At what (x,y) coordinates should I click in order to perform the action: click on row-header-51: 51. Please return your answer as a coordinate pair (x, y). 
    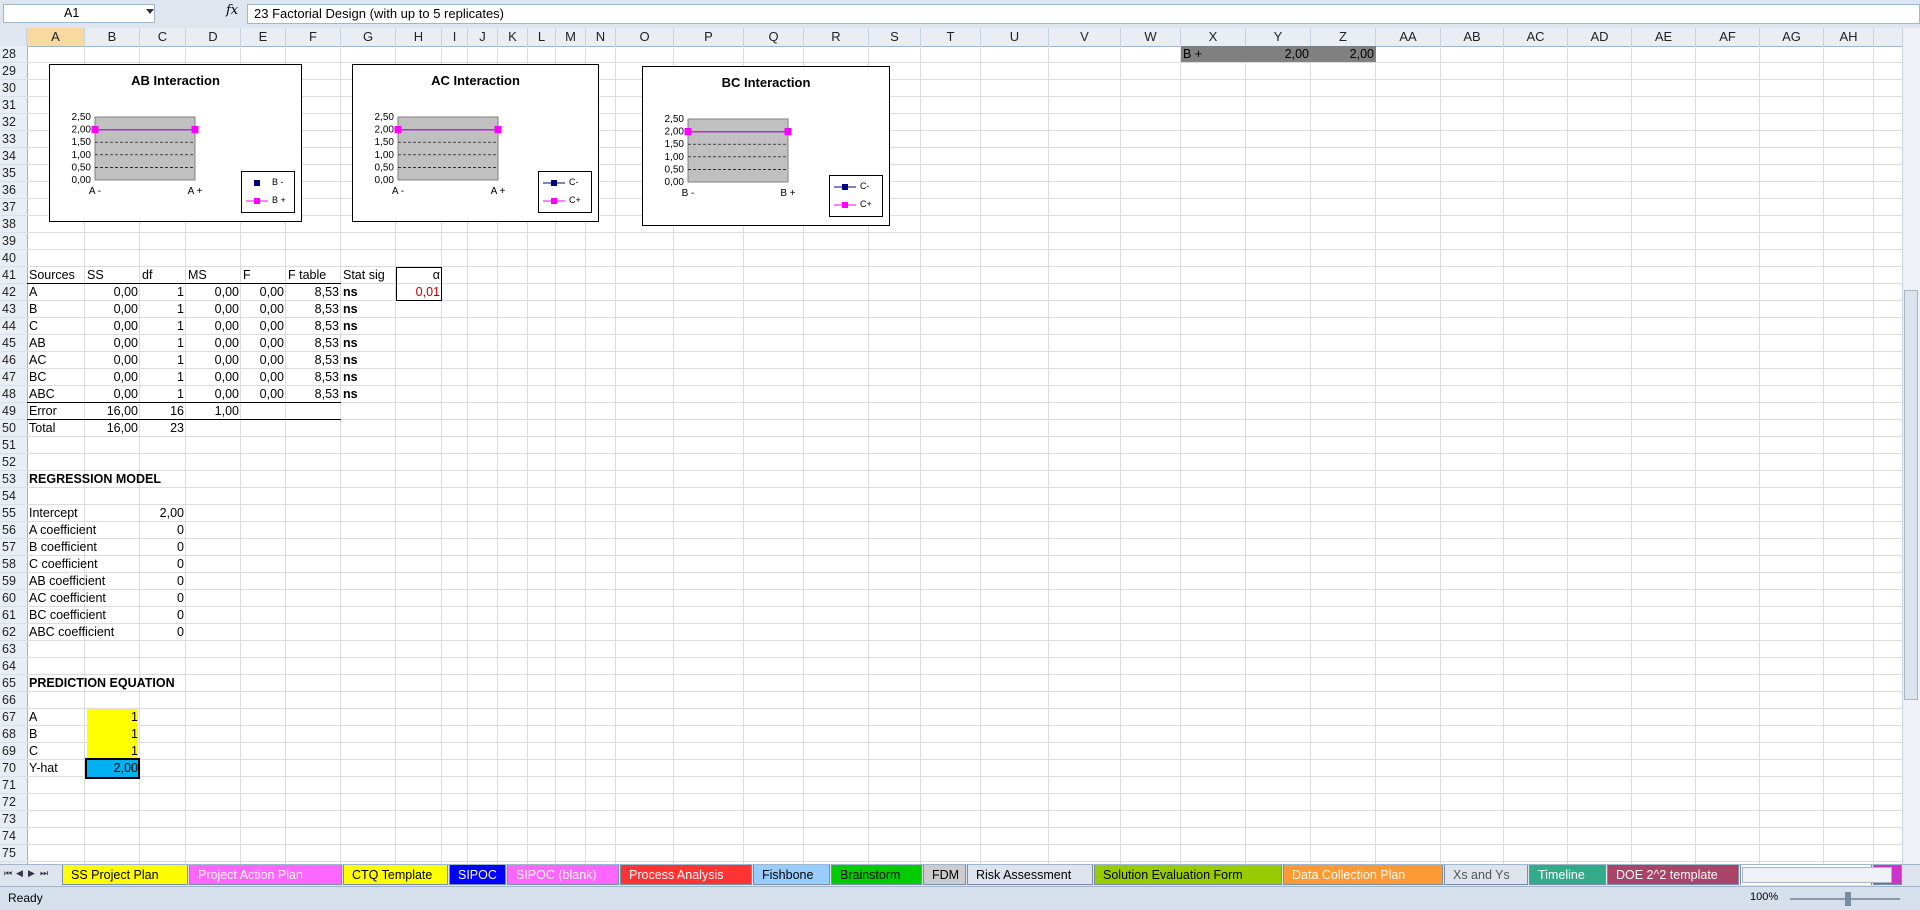
    Looking at the image, I should click on (13, 445).